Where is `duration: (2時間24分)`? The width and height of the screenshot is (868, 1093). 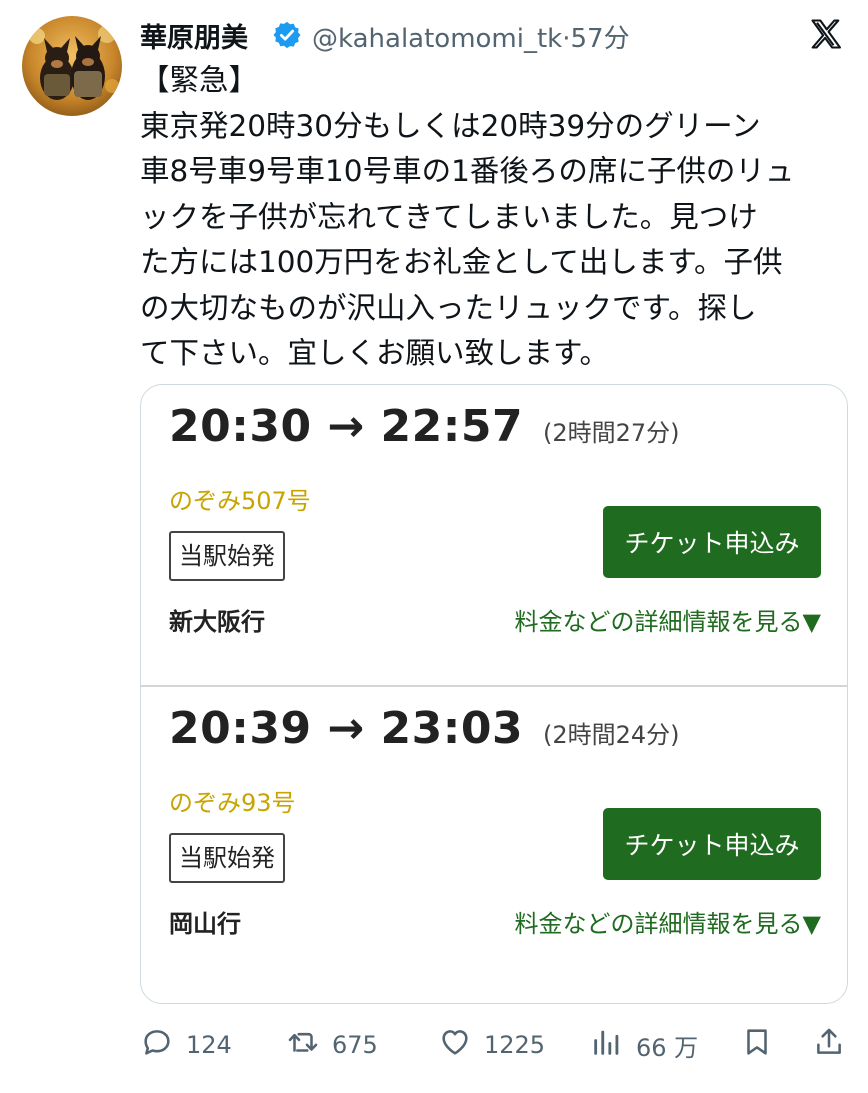
duration: (2時間24分) is located at coordinates (611, 735).